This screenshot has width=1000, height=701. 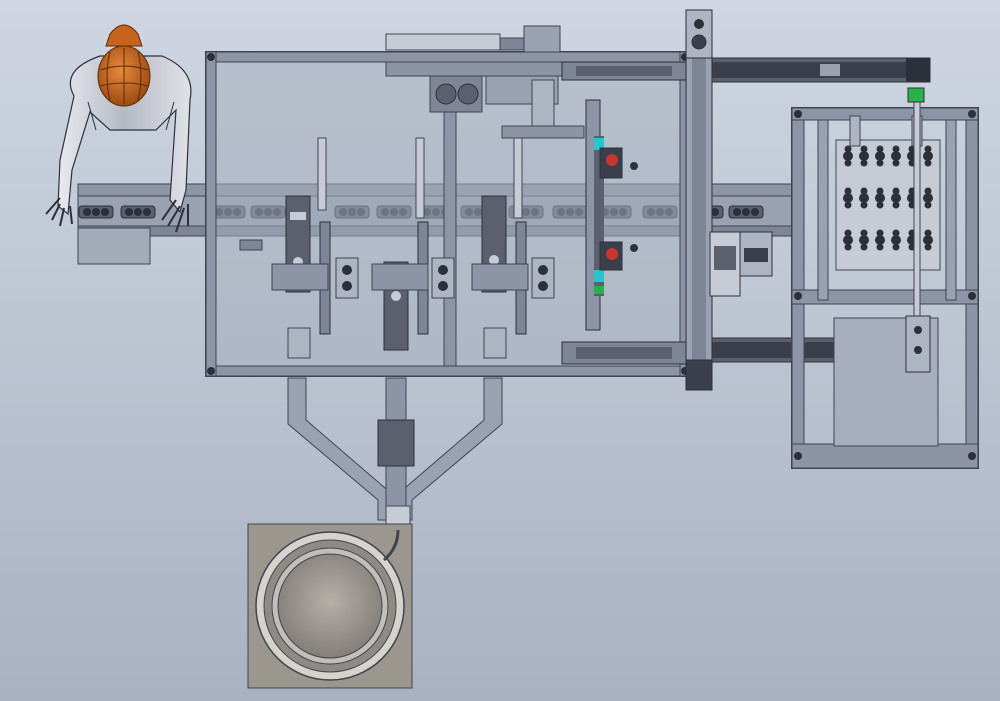 What do you see at coordinates (888, 205) in the screenshot?
I see `parts-tray` at bounding box center [888, 205].